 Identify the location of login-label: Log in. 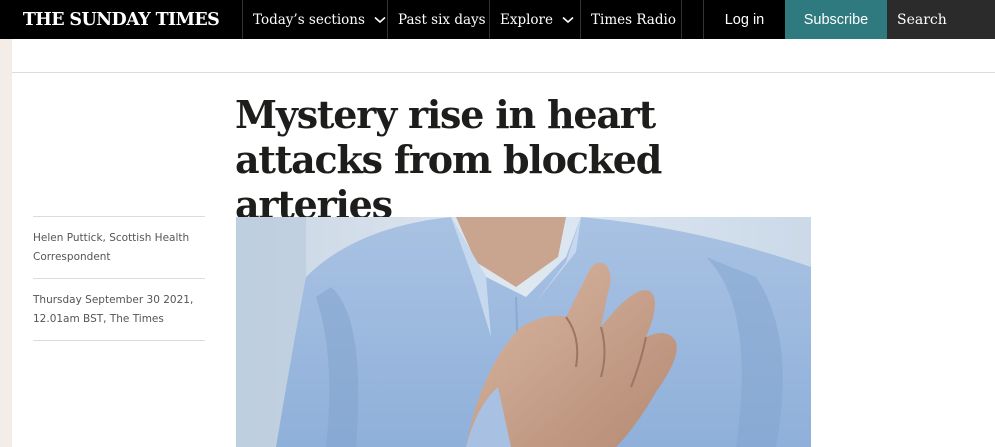
(744, 19).